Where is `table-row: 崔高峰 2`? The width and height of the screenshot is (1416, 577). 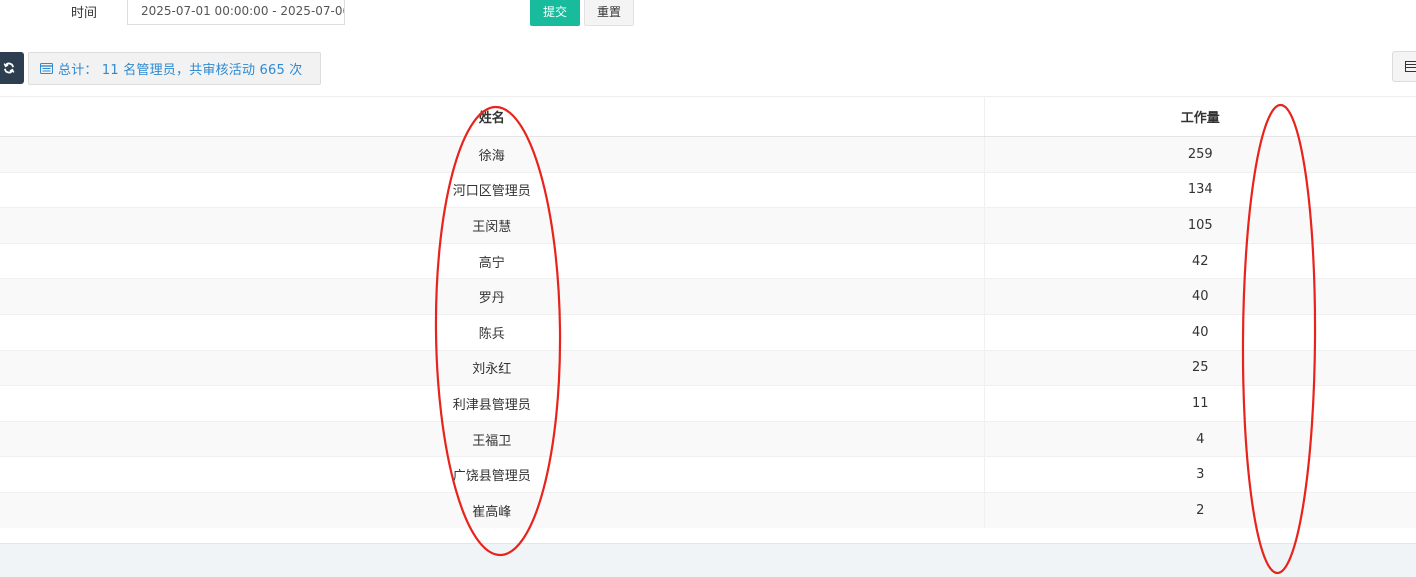
table-row: 崔高峰 2 is located at coordinates (708, 510).